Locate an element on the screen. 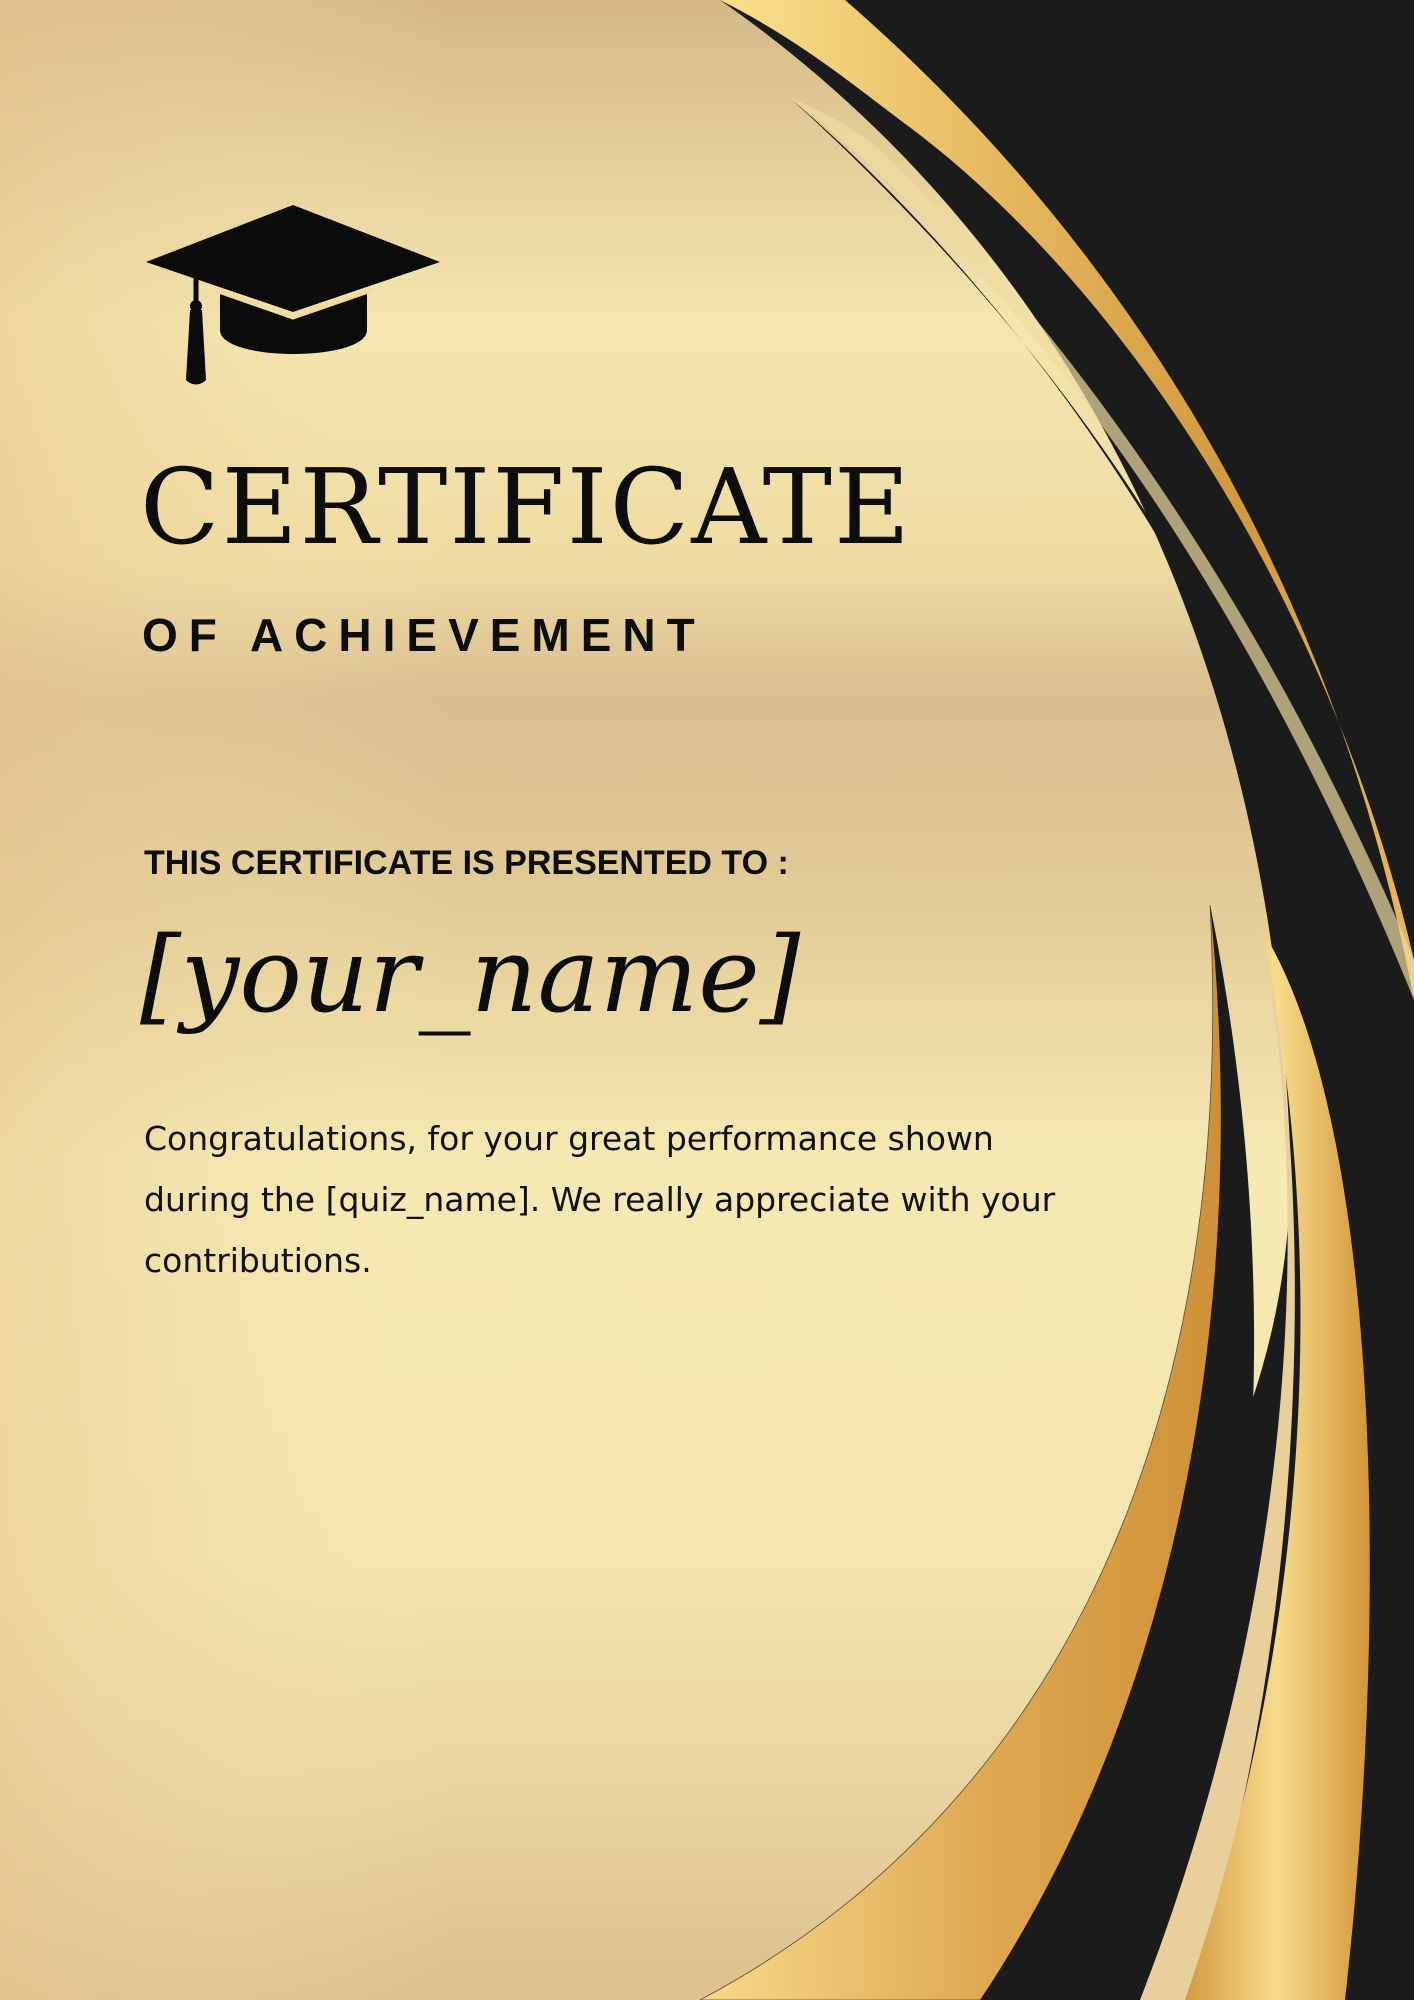  presented-to-label: THIS CERTIFICATE IS PRESENTED TO : is located at coordinates (466, 863).